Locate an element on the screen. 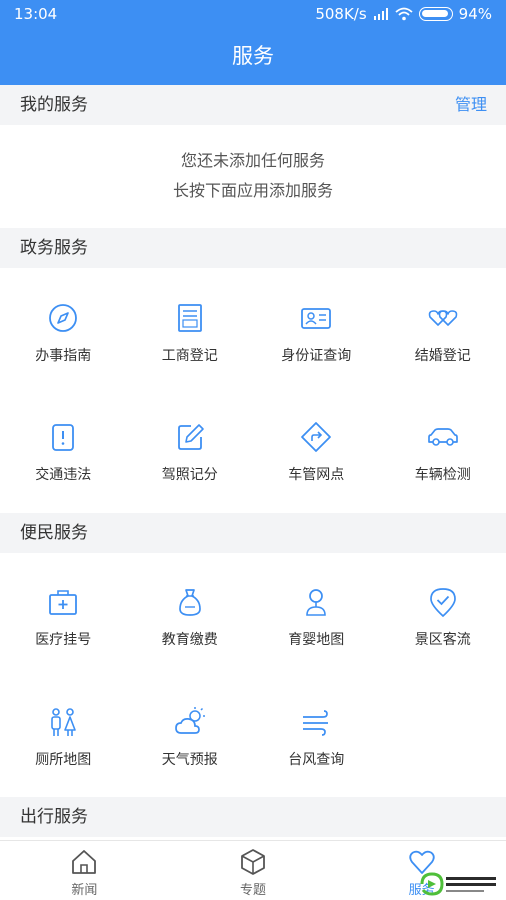 Image resolution: width=506 pixels, height=900 pixels. section-civil-services: 便民服务 is located at coordinates (253, 533).